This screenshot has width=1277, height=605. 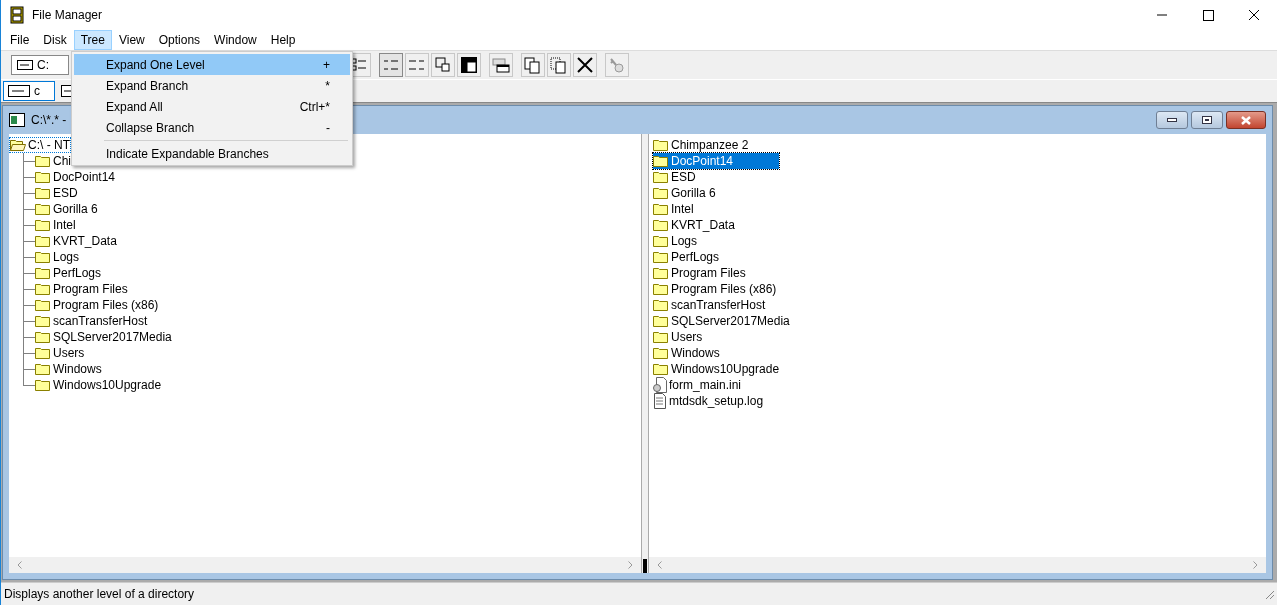 I want to click on menu-item: Collapse Branch -, so click(x=212, y=127).